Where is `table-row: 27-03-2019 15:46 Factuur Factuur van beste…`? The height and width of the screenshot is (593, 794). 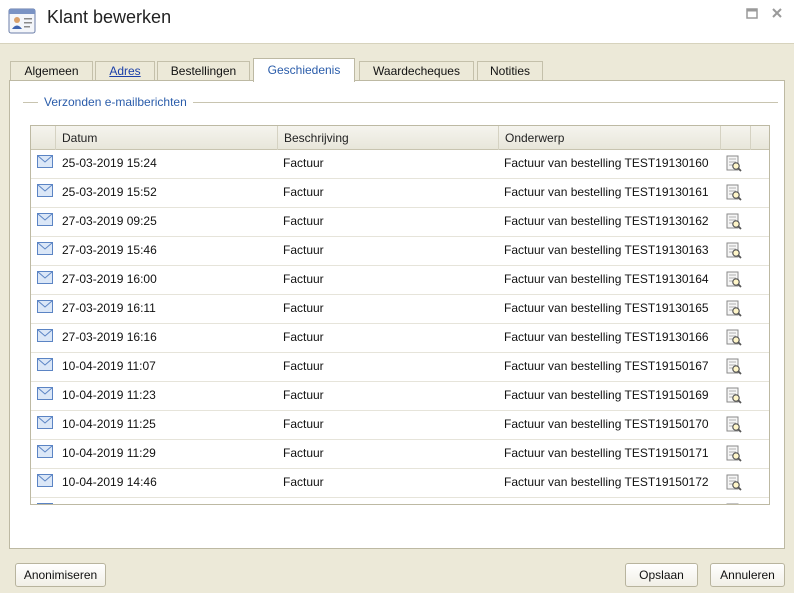 table-row: 27-03-2019 15:46 Factuur Factuur van beste… is located at coordinates (400, 251).